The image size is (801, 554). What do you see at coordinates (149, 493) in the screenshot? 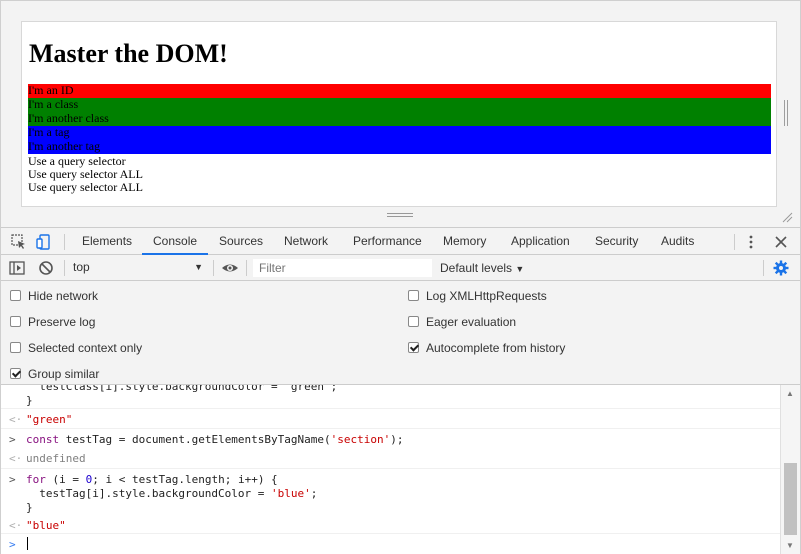
I see `console-code: testTag[i].style.backgroundColor =` at bounding box center [149, 493].